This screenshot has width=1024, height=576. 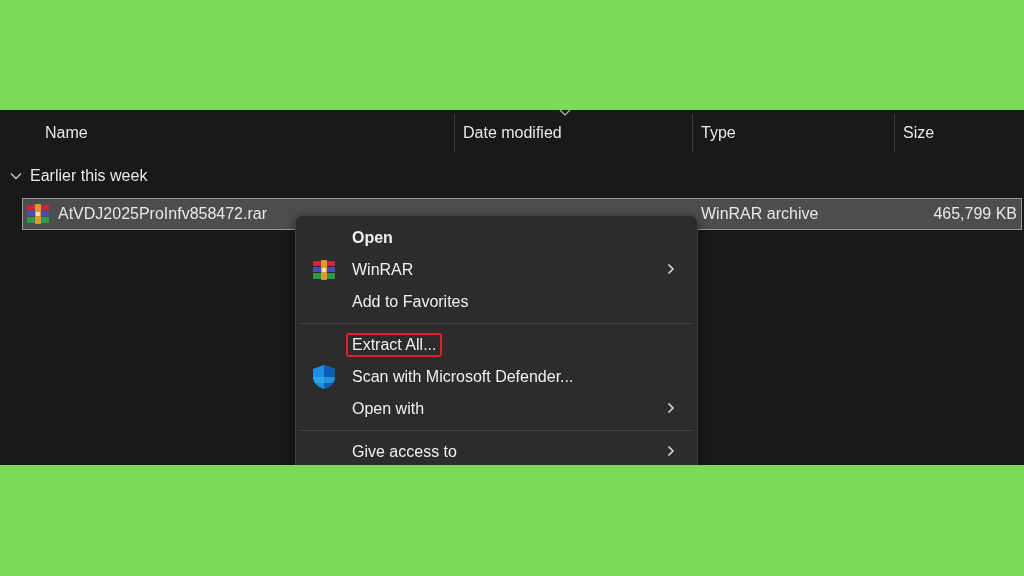 What do you see at coordinates (496, 409) in the screenshot?
I see `menu-item: Open with` at bounding box center [496, 409].